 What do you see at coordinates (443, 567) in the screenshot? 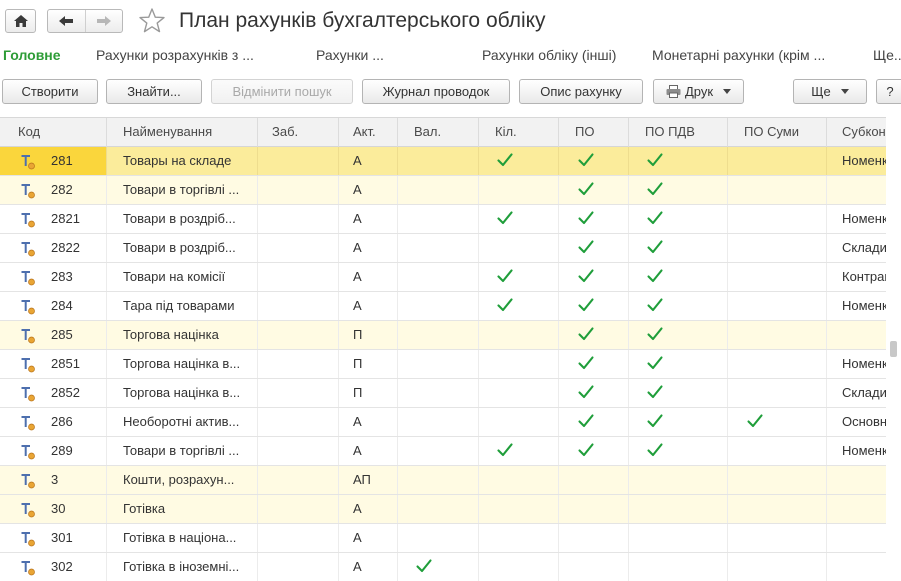
I see `table-row: 302 Готівка в іноземні... А` at bounding box center [443, 567].